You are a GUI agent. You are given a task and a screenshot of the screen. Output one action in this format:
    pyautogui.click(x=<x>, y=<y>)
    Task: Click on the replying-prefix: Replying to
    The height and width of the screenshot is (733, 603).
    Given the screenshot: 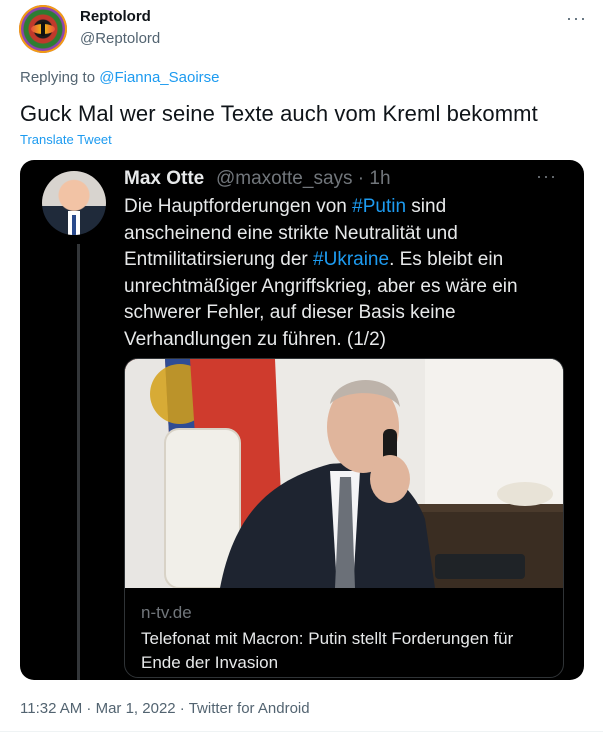 What is the action you would take?
    pyautogui.click(x=60, y=77)
    